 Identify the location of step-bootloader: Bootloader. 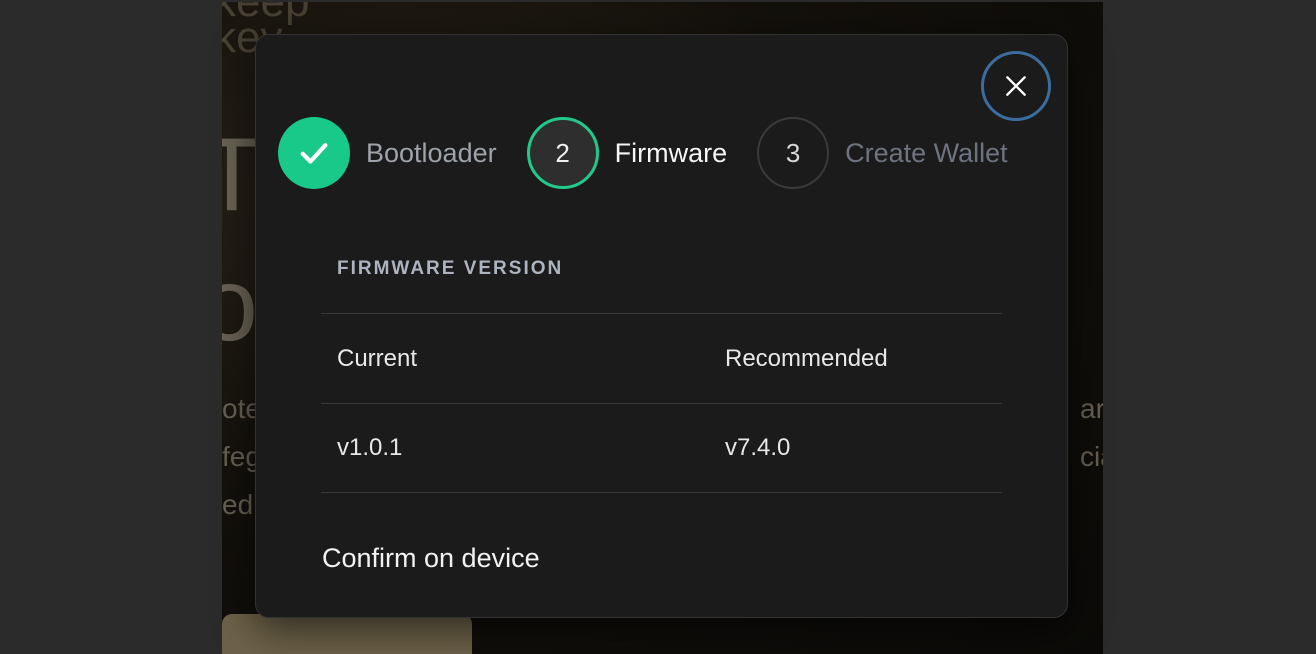
(387, 153).